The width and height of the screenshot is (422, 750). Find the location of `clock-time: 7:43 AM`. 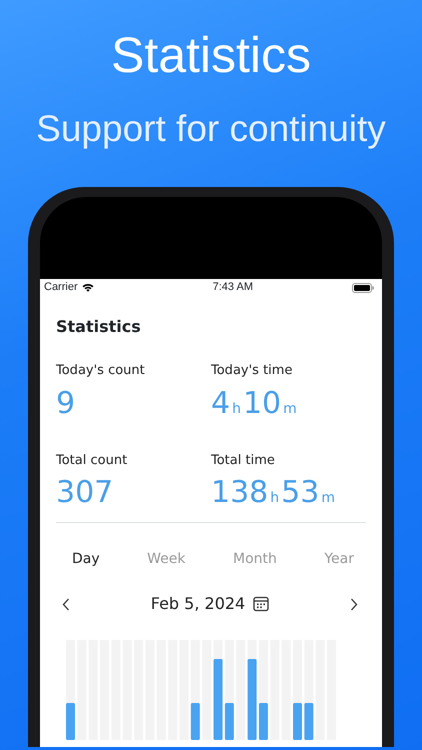

clock-time: 7:43 AM is located at coordinates (232, 288).